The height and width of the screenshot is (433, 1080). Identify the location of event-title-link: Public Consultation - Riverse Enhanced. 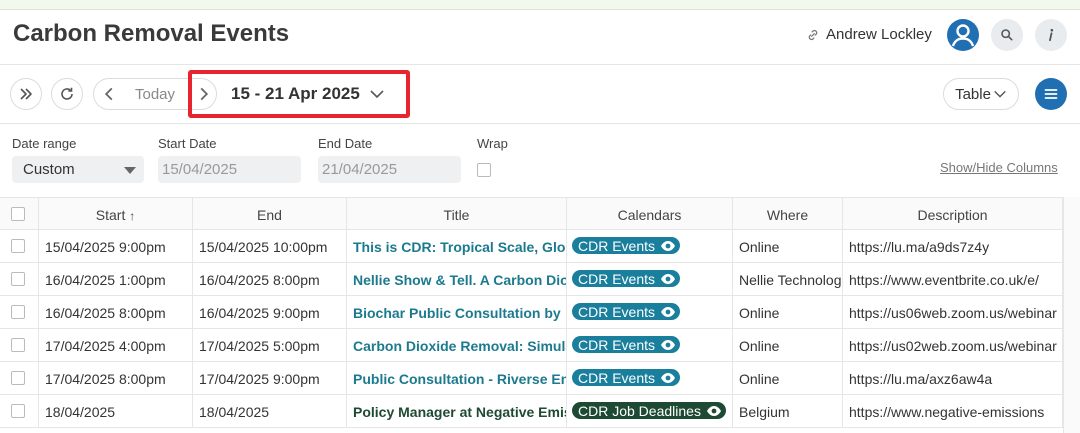
(459, 379).